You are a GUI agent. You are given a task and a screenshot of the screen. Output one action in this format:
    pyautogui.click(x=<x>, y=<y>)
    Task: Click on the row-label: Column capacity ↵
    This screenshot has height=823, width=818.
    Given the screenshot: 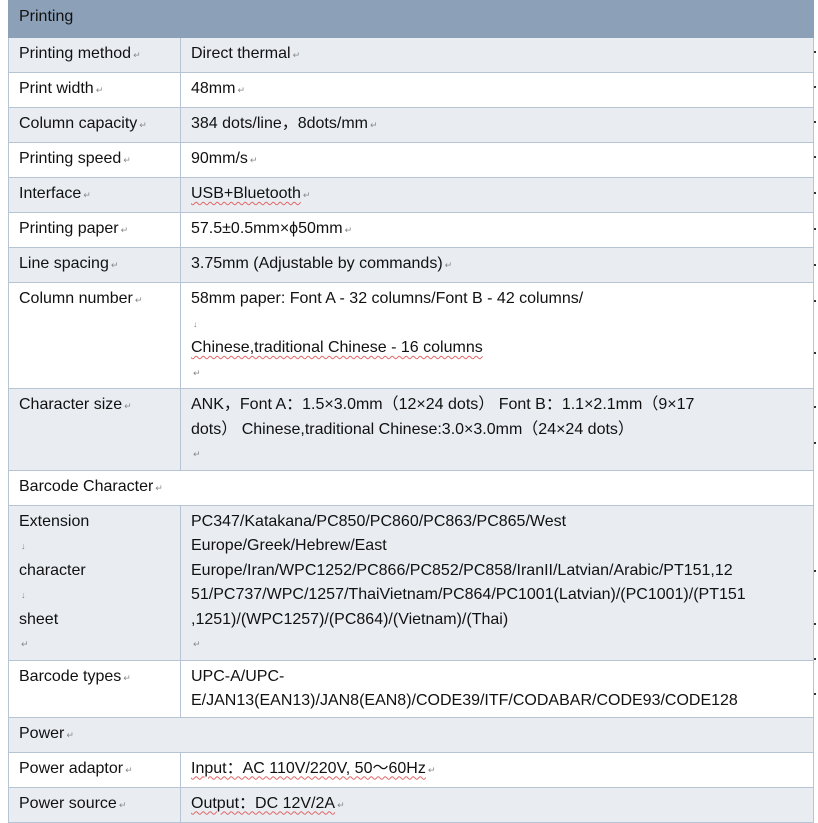 What is the action you would take?
    pyautogui.click(x=94, y=125)
    